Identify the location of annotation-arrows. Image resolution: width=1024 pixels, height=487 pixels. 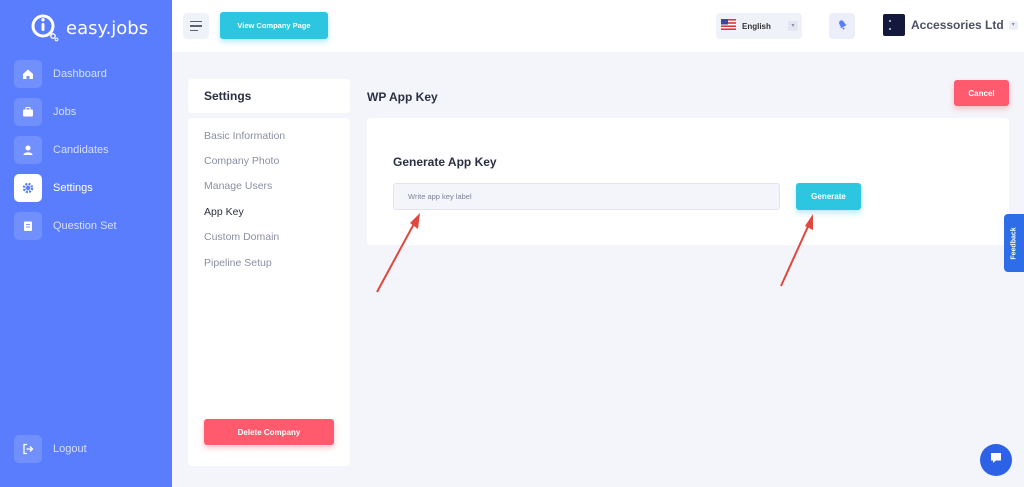
(594, 253).